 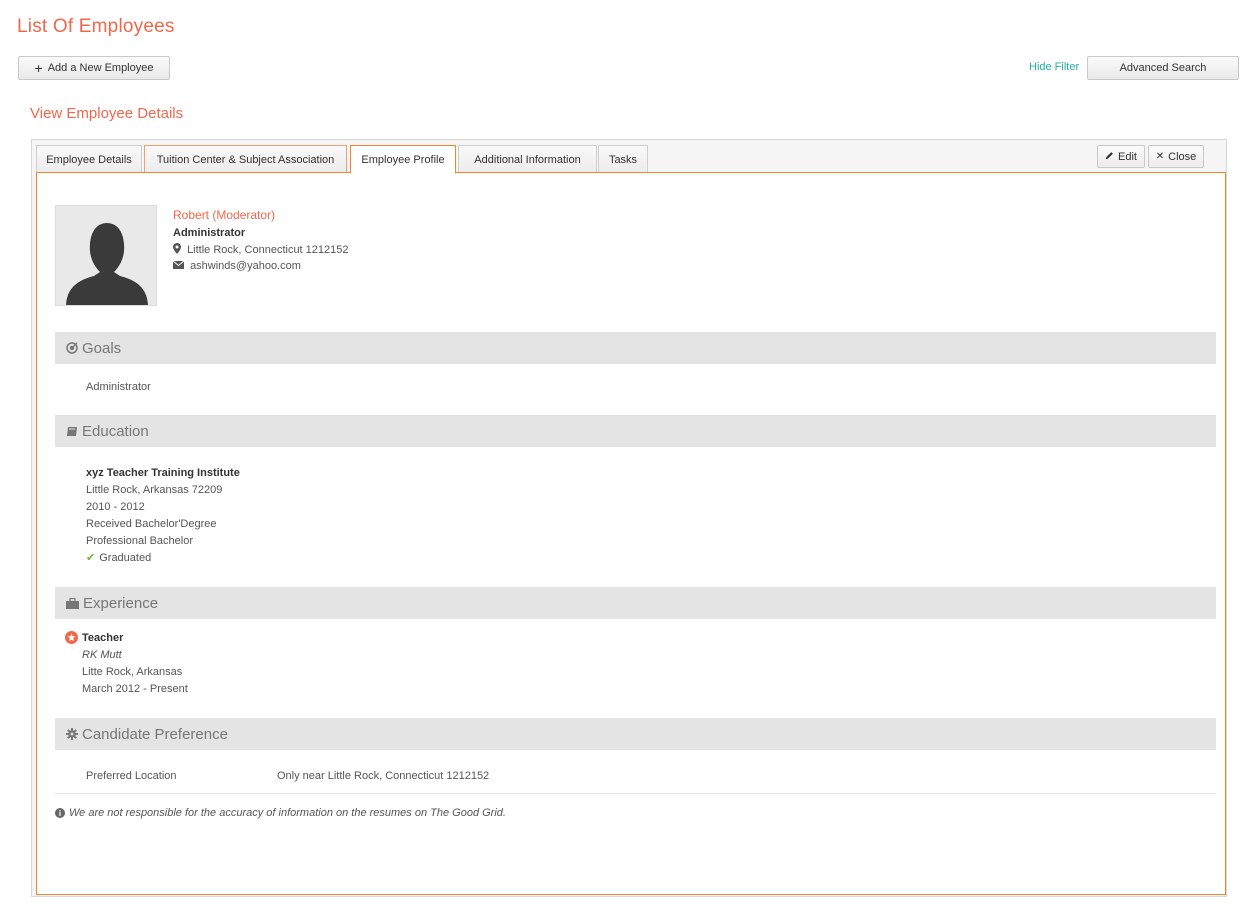 I want to click on avatar, so click(x=106, y=255).